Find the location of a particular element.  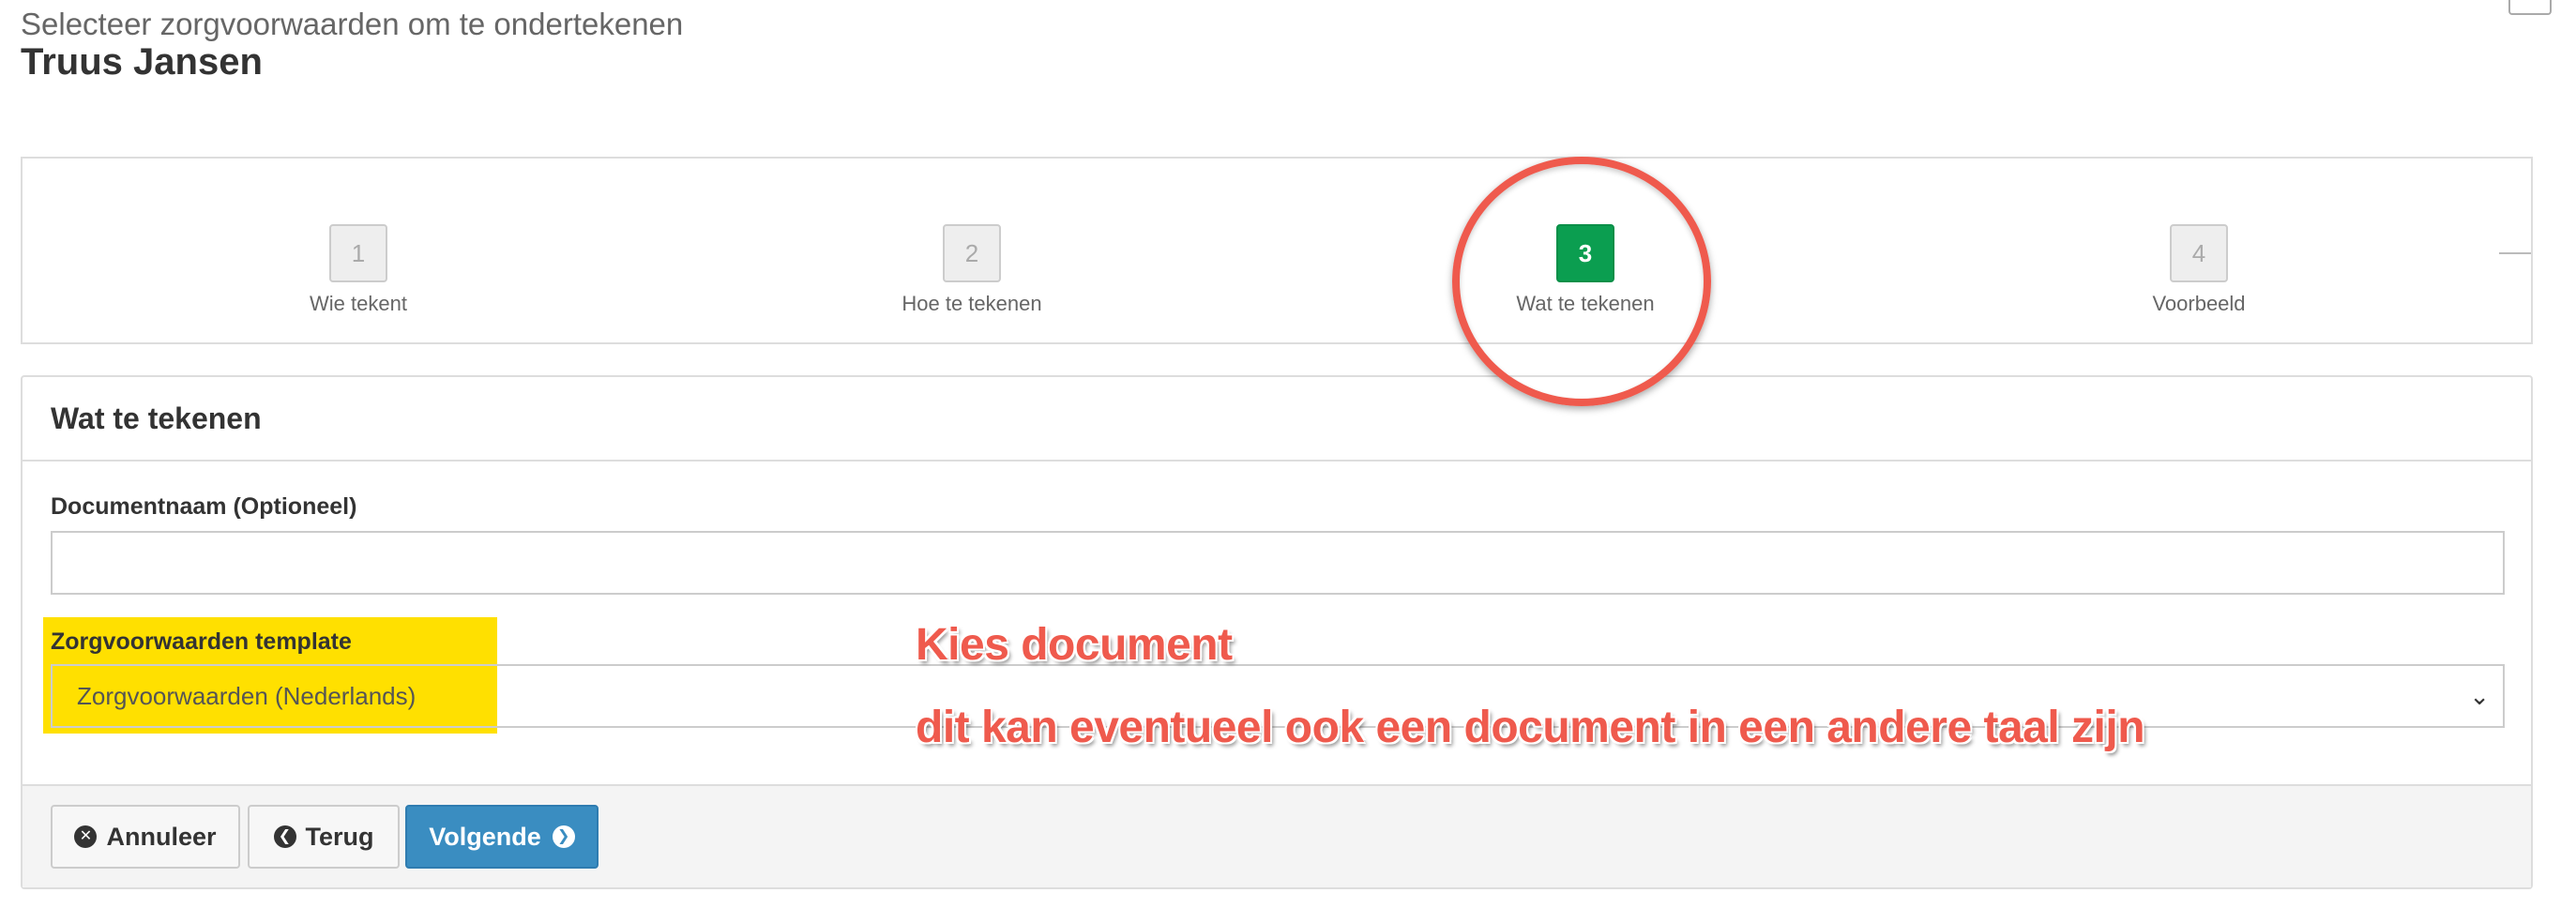

step-number: 1 is located at coordinates (358, 253).